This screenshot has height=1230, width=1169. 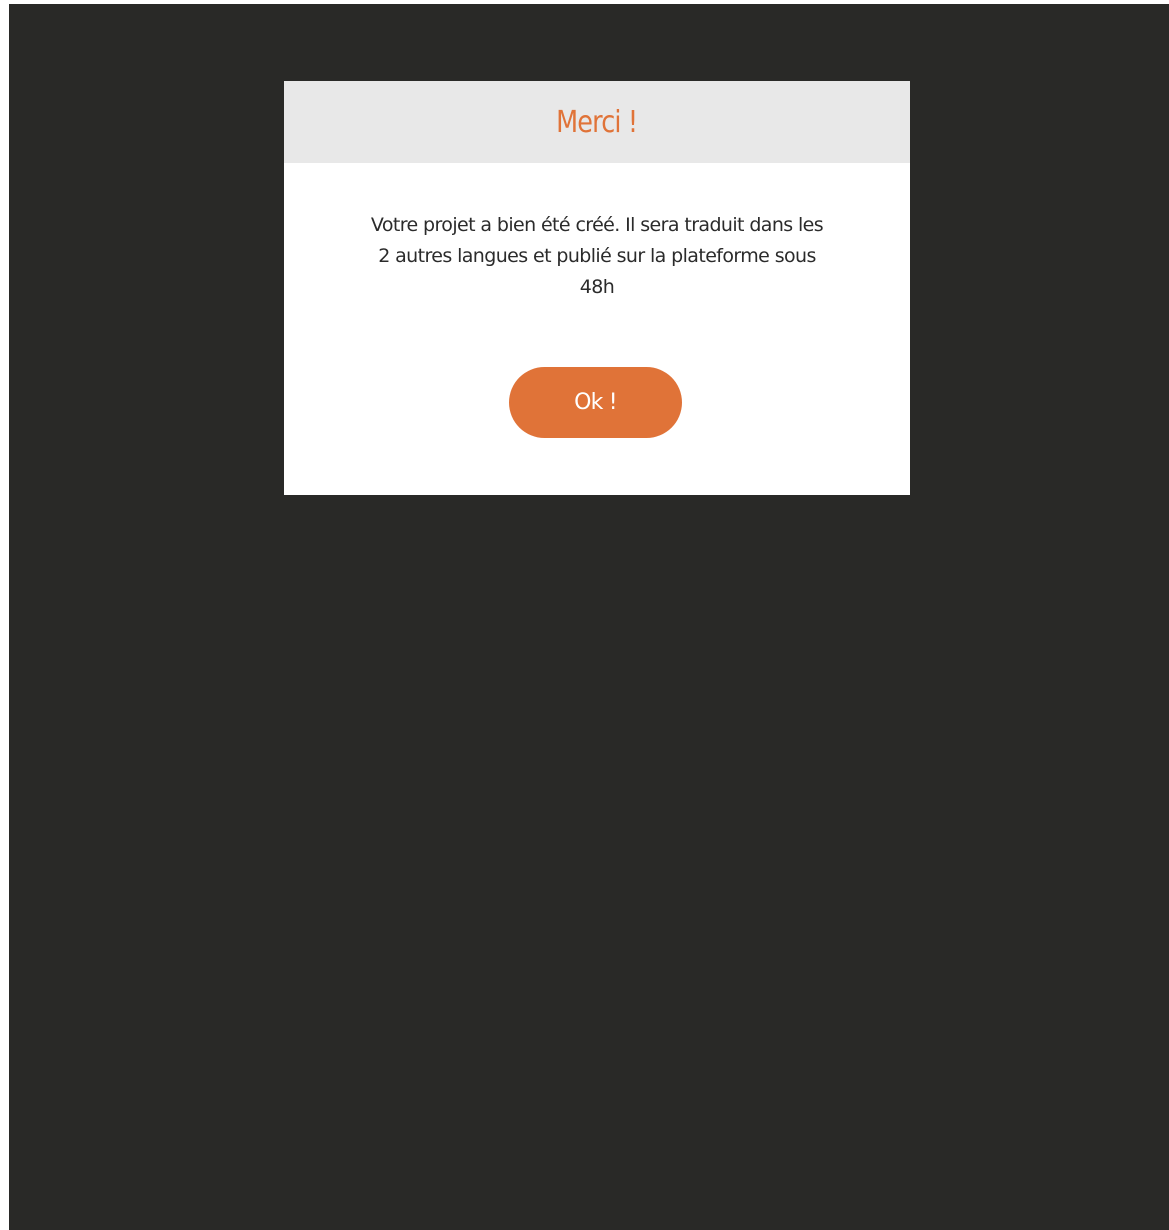 I want to click on dialog-title: Merci !, so click(x=597, y=122).